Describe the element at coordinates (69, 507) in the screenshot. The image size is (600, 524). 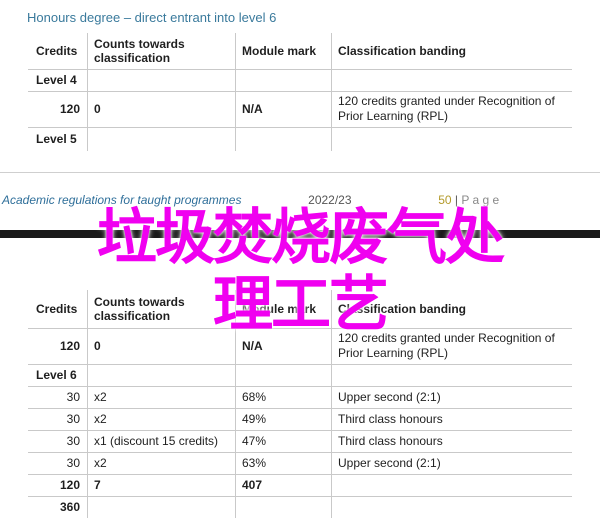
I see `grand-total-credits: 360` at that location.